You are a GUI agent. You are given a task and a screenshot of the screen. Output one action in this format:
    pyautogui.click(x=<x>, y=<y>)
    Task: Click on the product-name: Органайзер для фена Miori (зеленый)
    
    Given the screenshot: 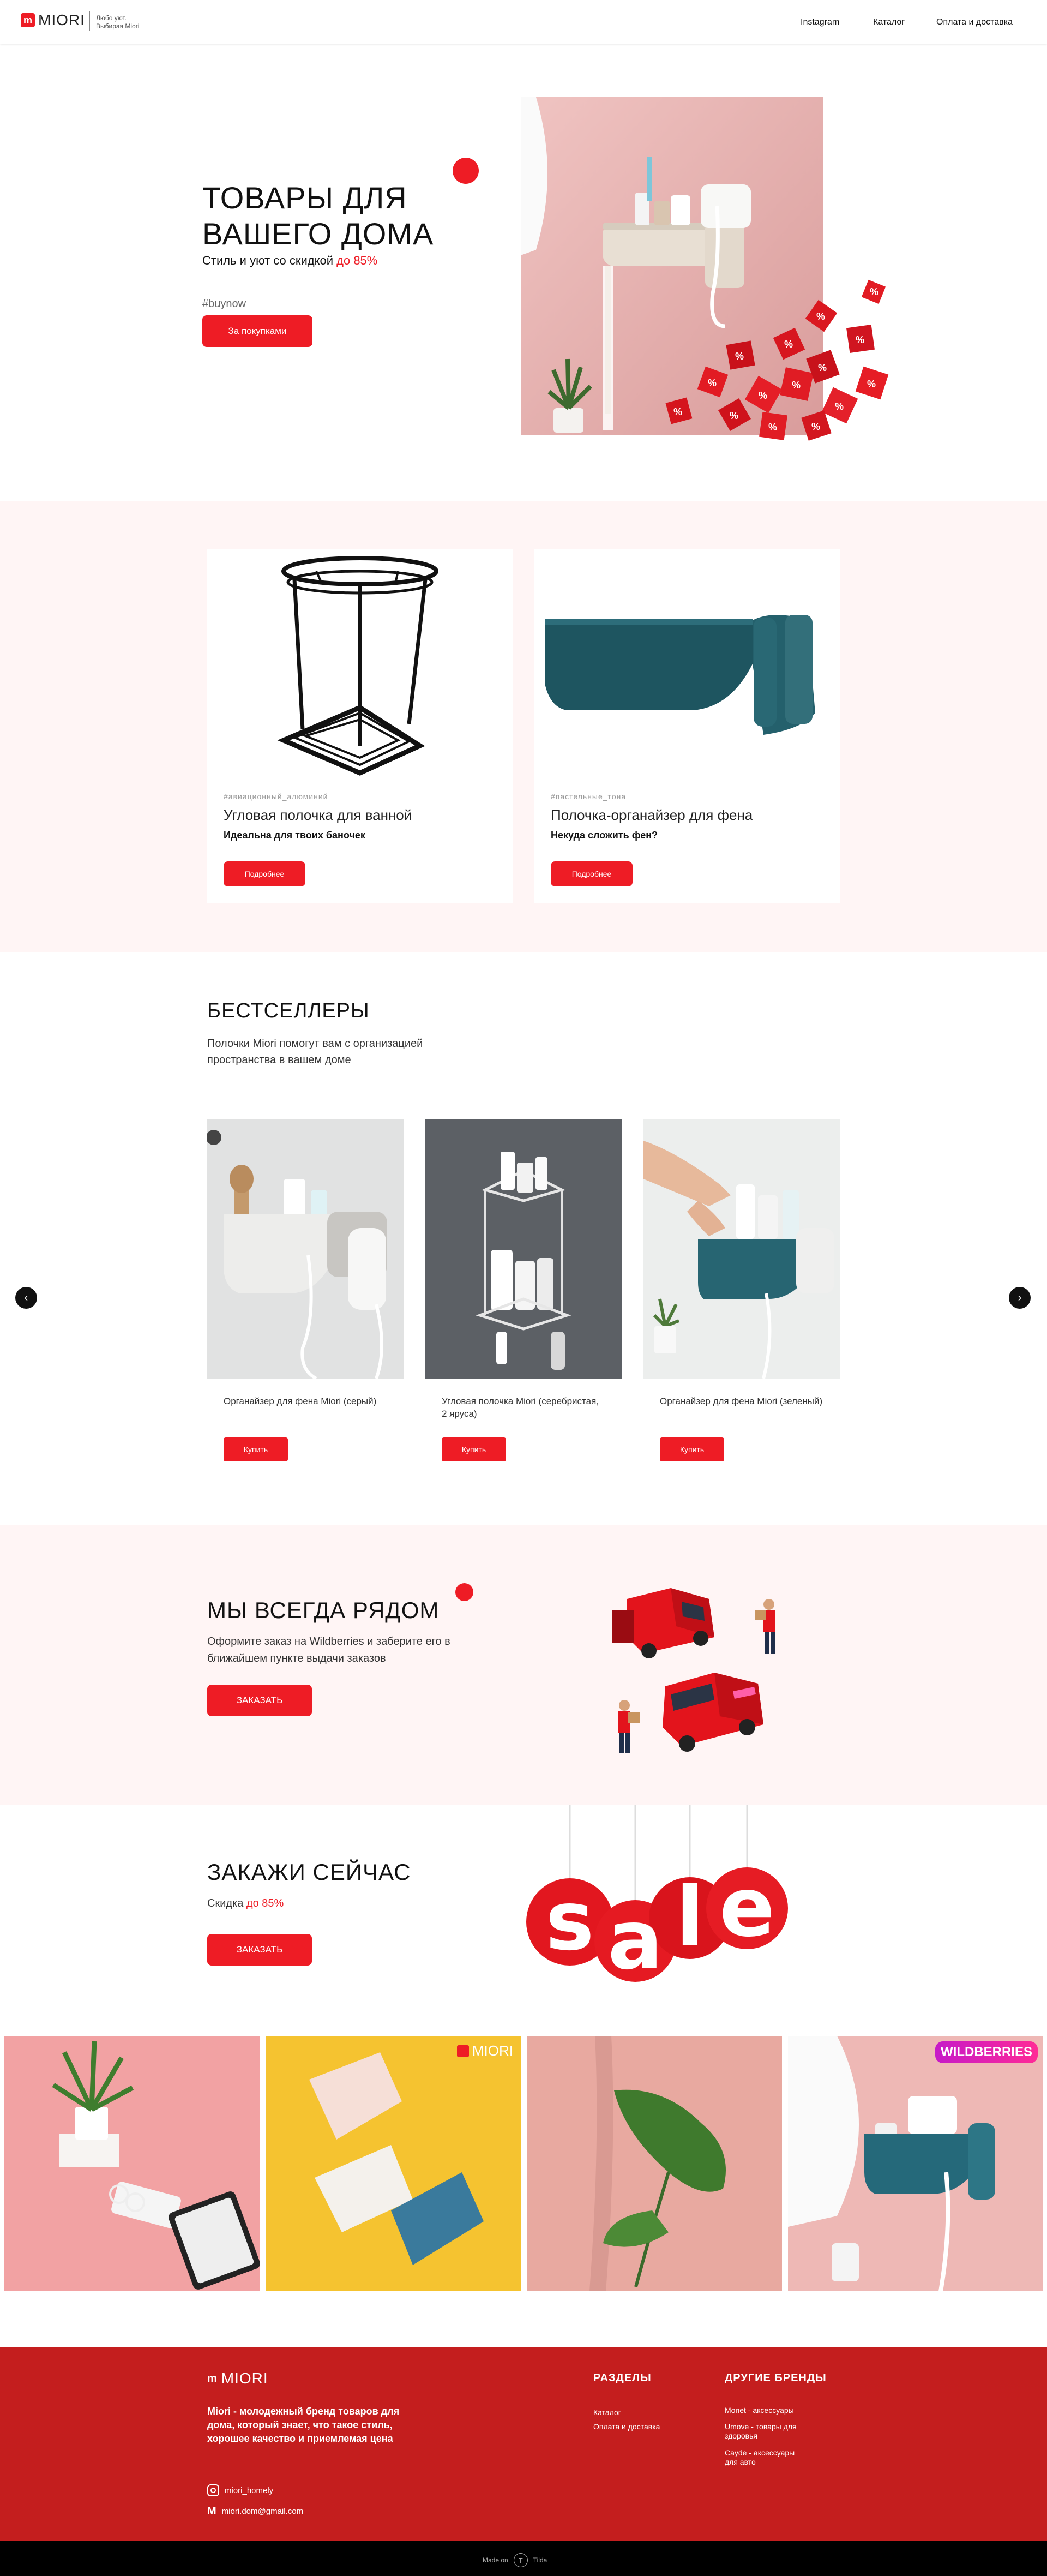 What is the action you would take?
    pyautogui.click(x=742, y=1401)
    